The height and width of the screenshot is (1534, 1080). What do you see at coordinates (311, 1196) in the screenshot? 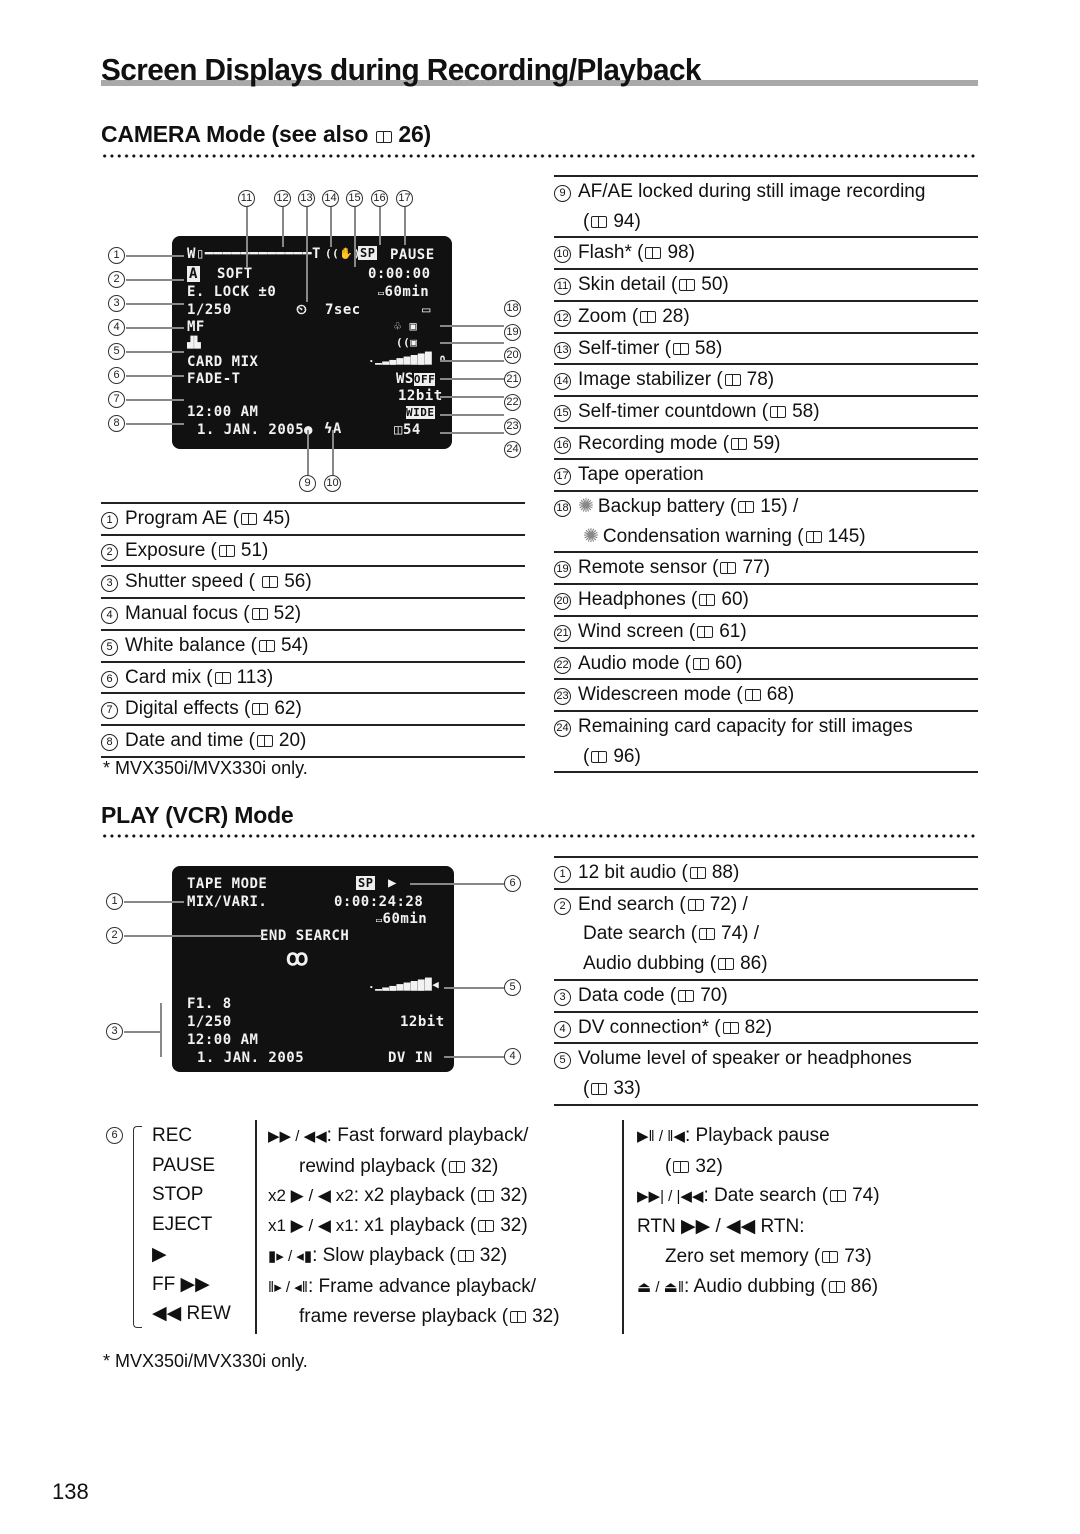
I see `x2-icon: x2 ▶ / ◀ x2` at bounding box center [311, 1196].